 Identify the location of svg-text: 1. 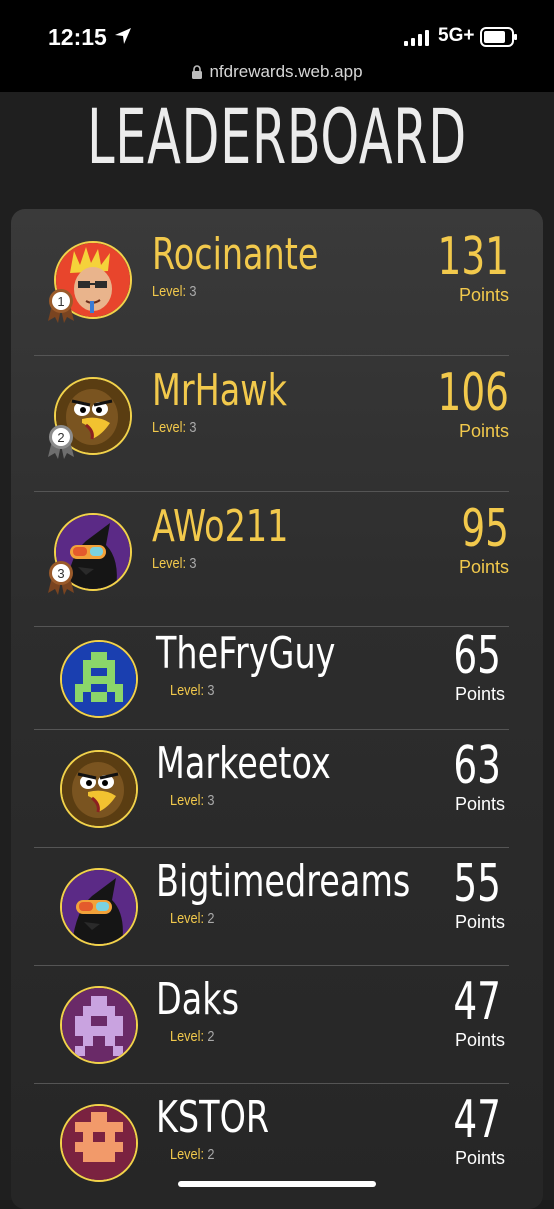
(60, 301).